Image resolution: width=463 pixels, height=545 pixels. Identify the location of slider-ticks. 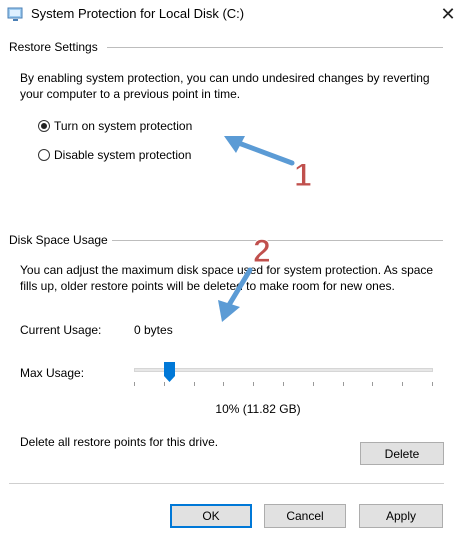
(283, 384).